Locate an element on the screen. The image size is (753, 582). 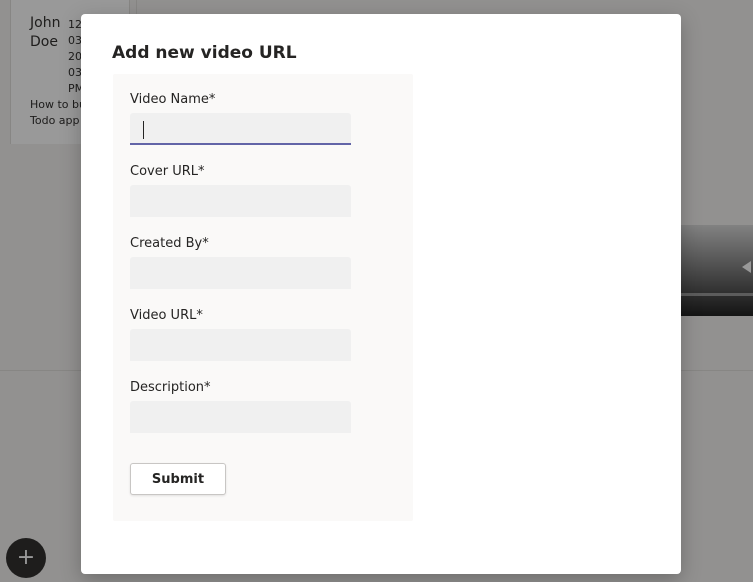
description-label: Description* is located at coordinates (170, 387).